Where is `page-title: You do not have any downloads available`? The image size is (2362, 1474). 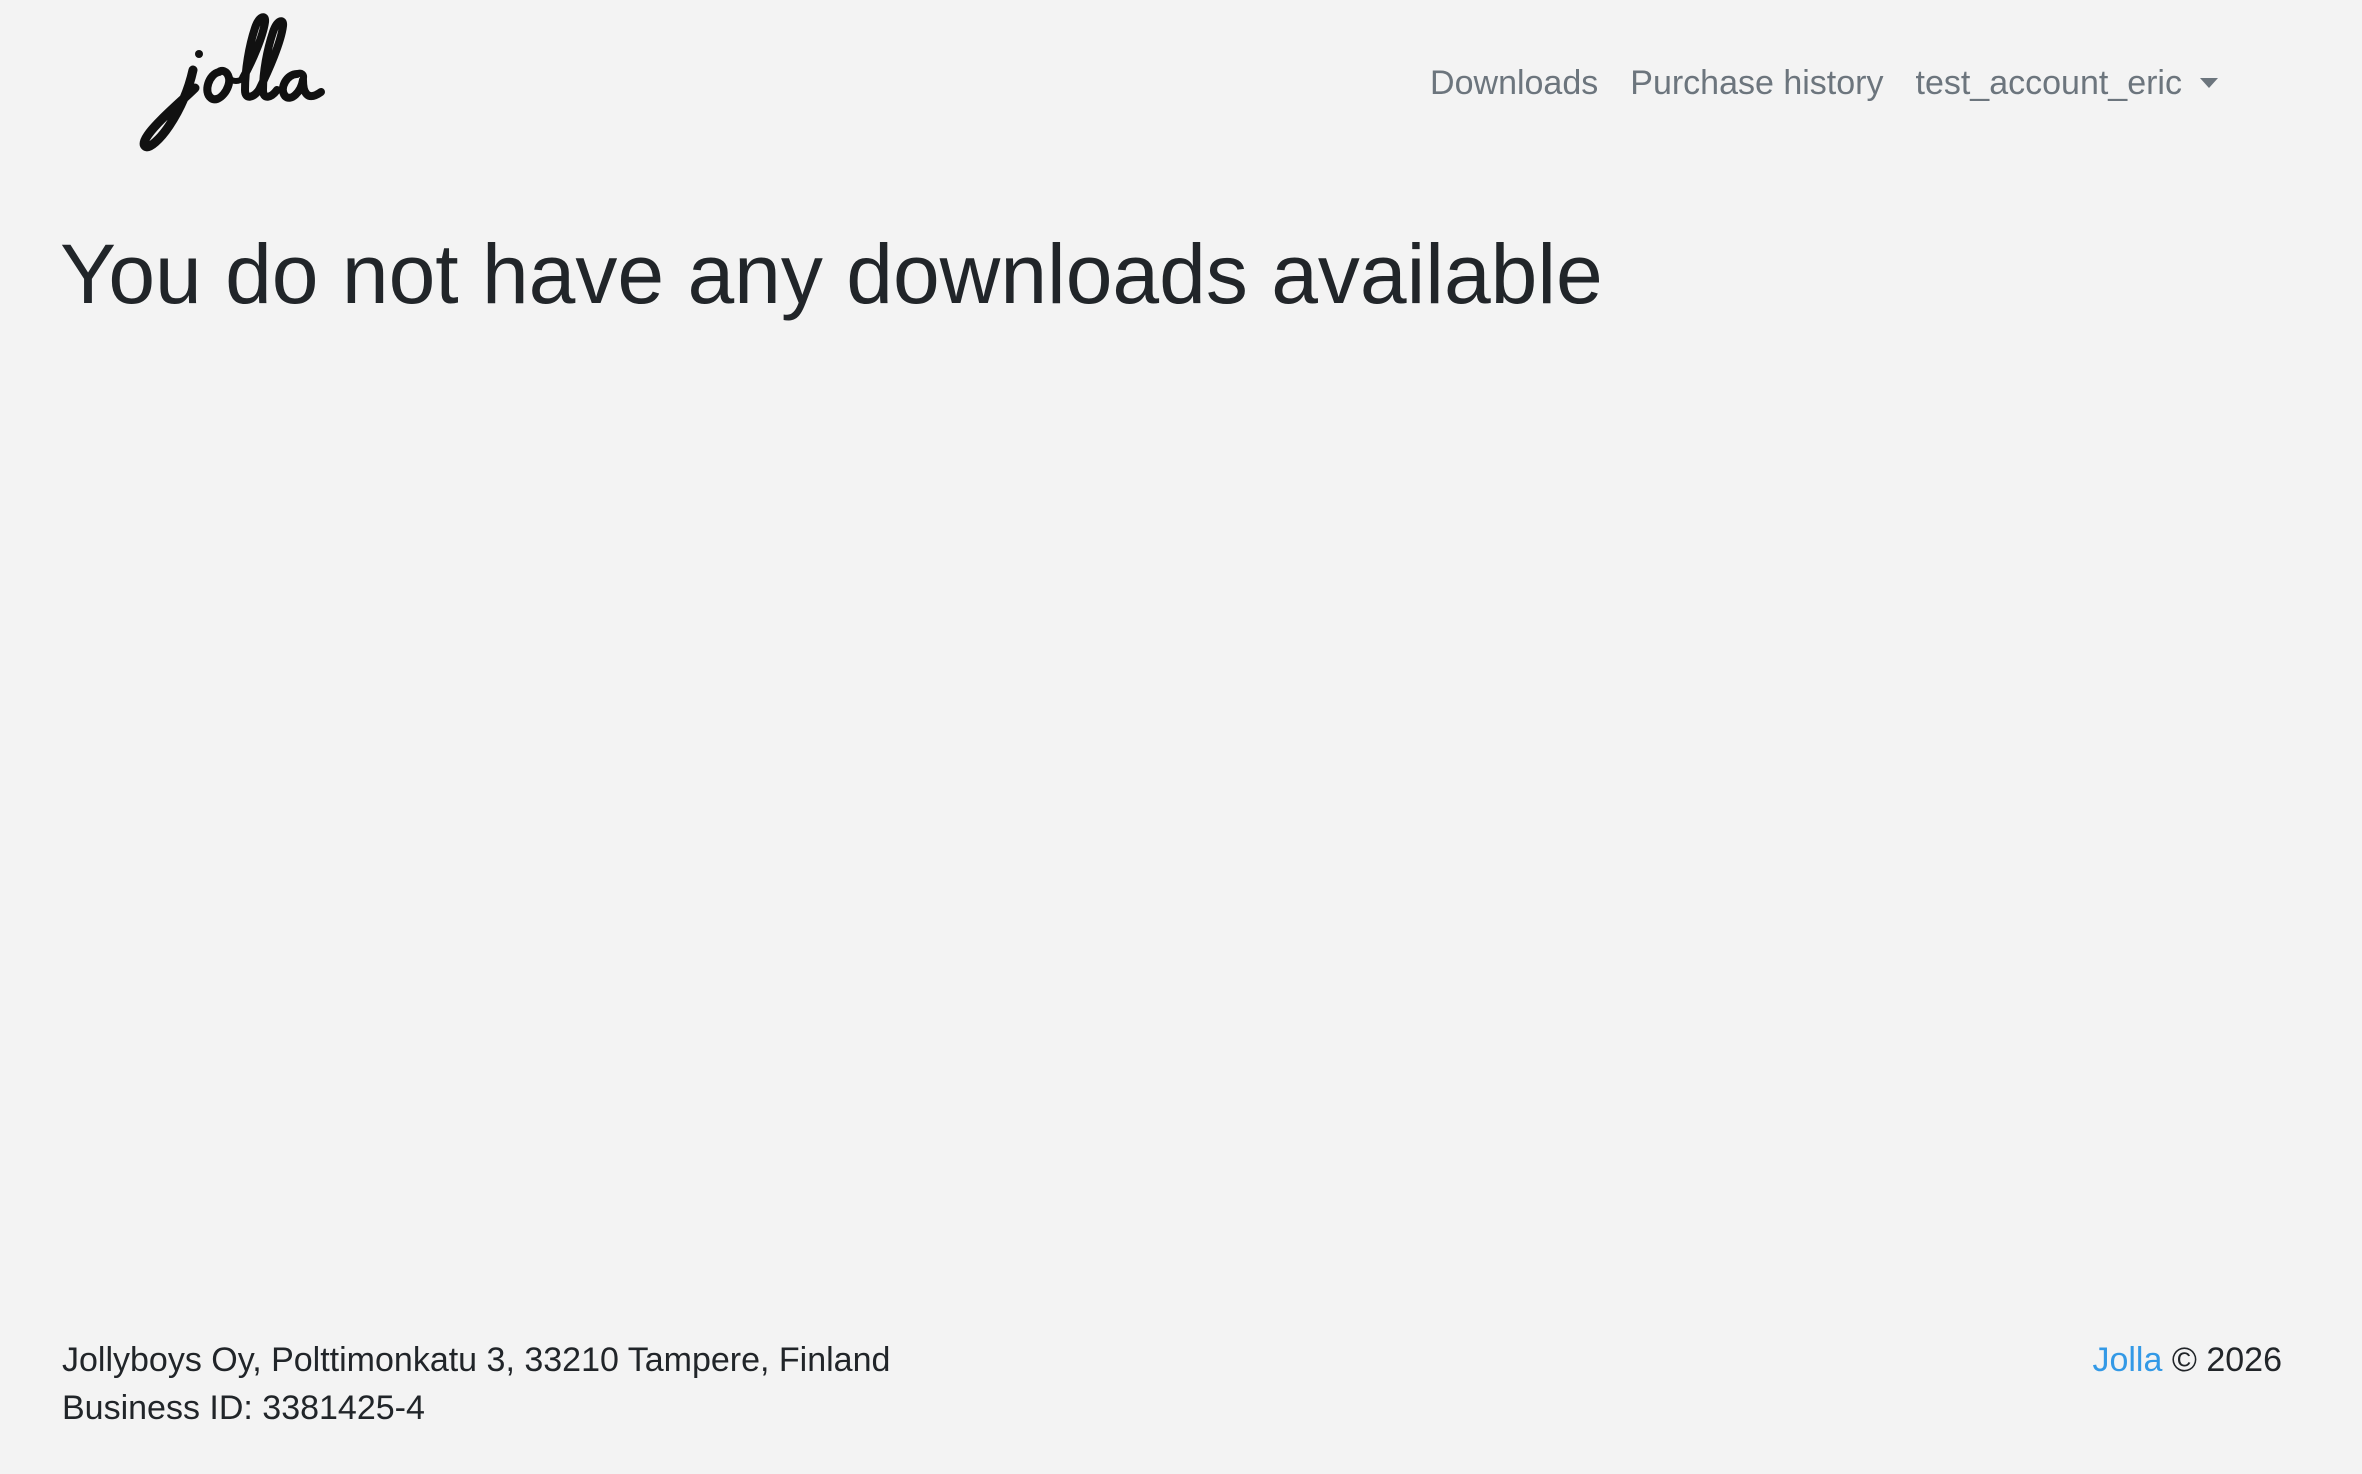 page-title: You do not have any downloads available is located at coordinates (831, 274).